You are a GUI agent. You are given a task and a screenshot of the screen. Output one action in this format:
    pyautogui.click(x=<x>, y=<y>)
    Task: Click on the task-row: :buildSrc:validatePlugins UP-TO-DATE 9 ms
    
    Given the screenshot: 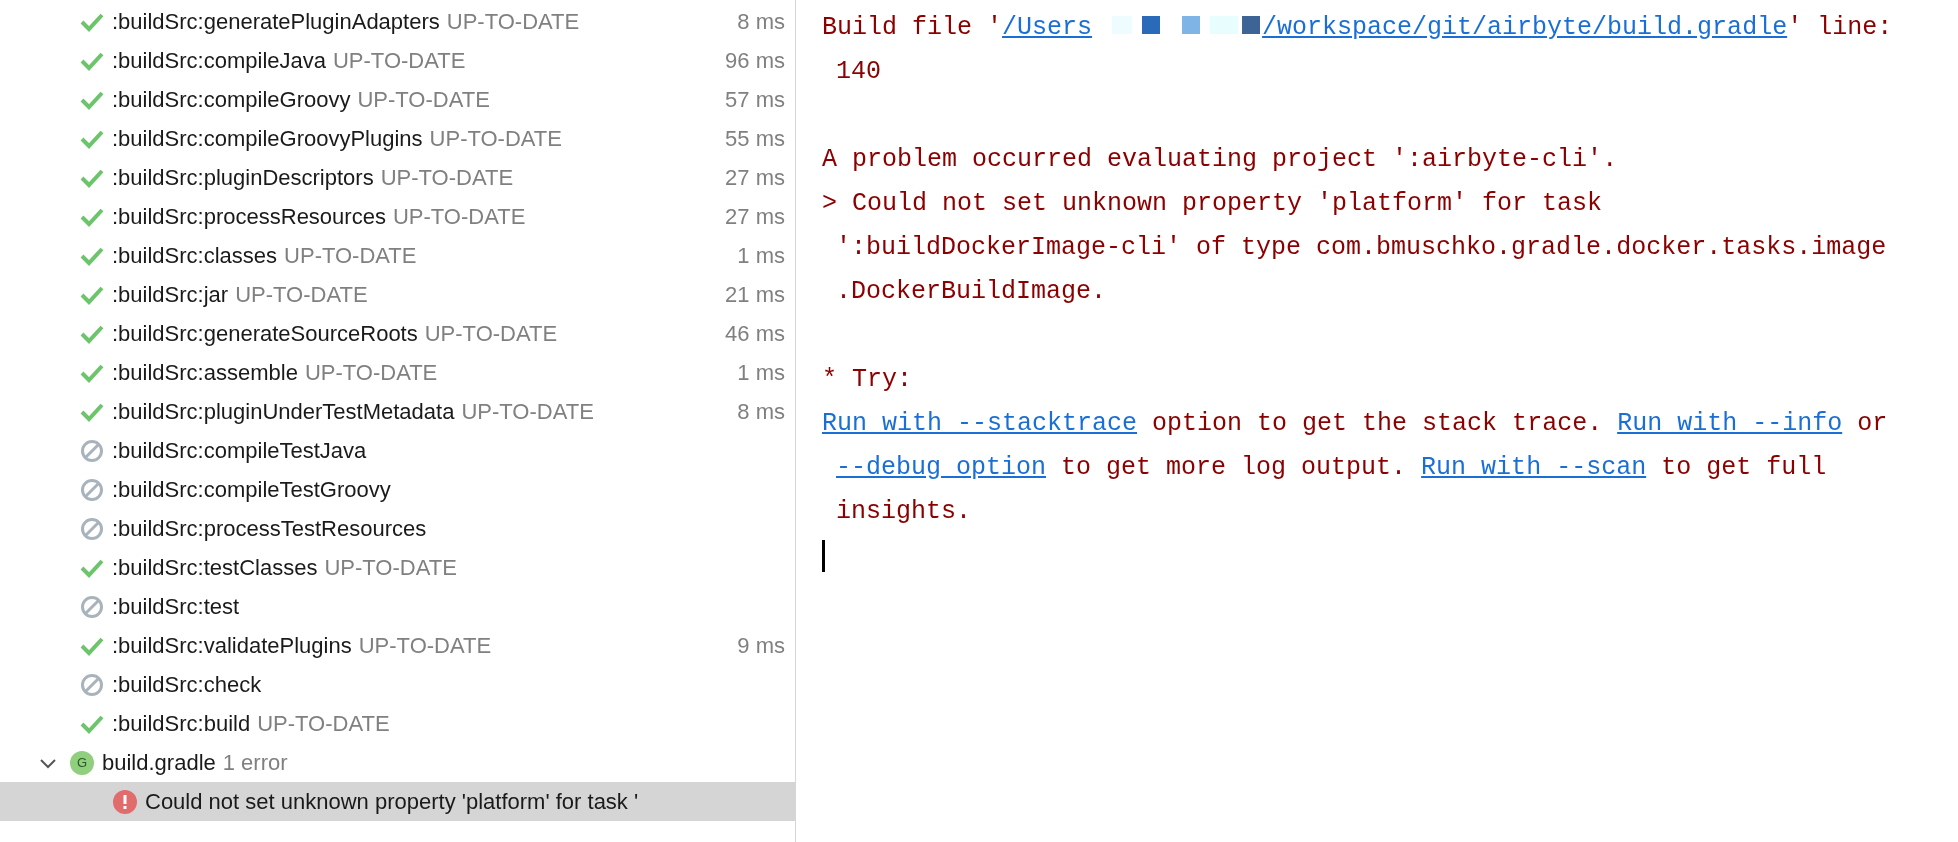 What is the action you would take?
    pyautogui.click(x=397, y=645)
    